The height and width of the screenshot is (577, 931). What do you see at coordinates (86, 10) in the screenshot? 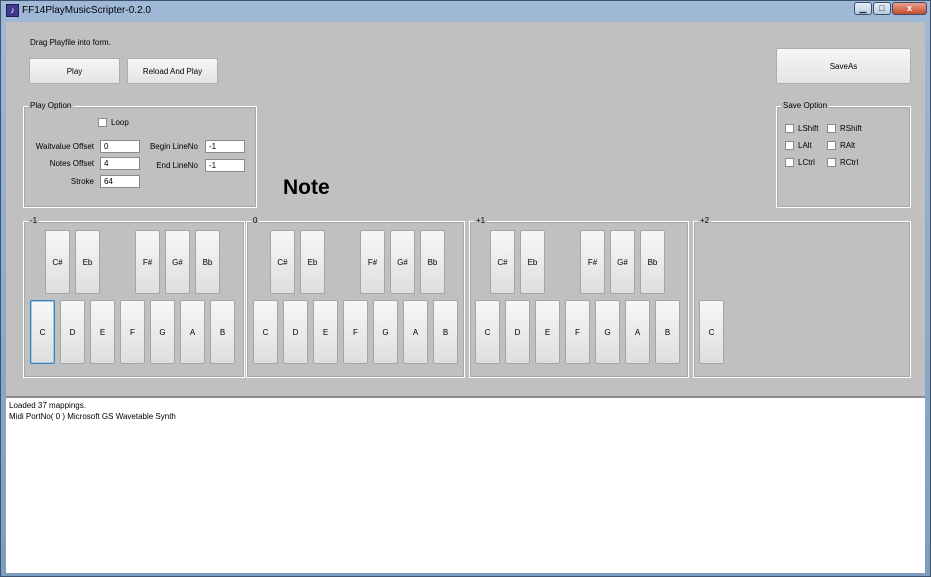
I see `window-title: FF14PlayMusicScripter-0.2.0` at bounding box center [86, 10].